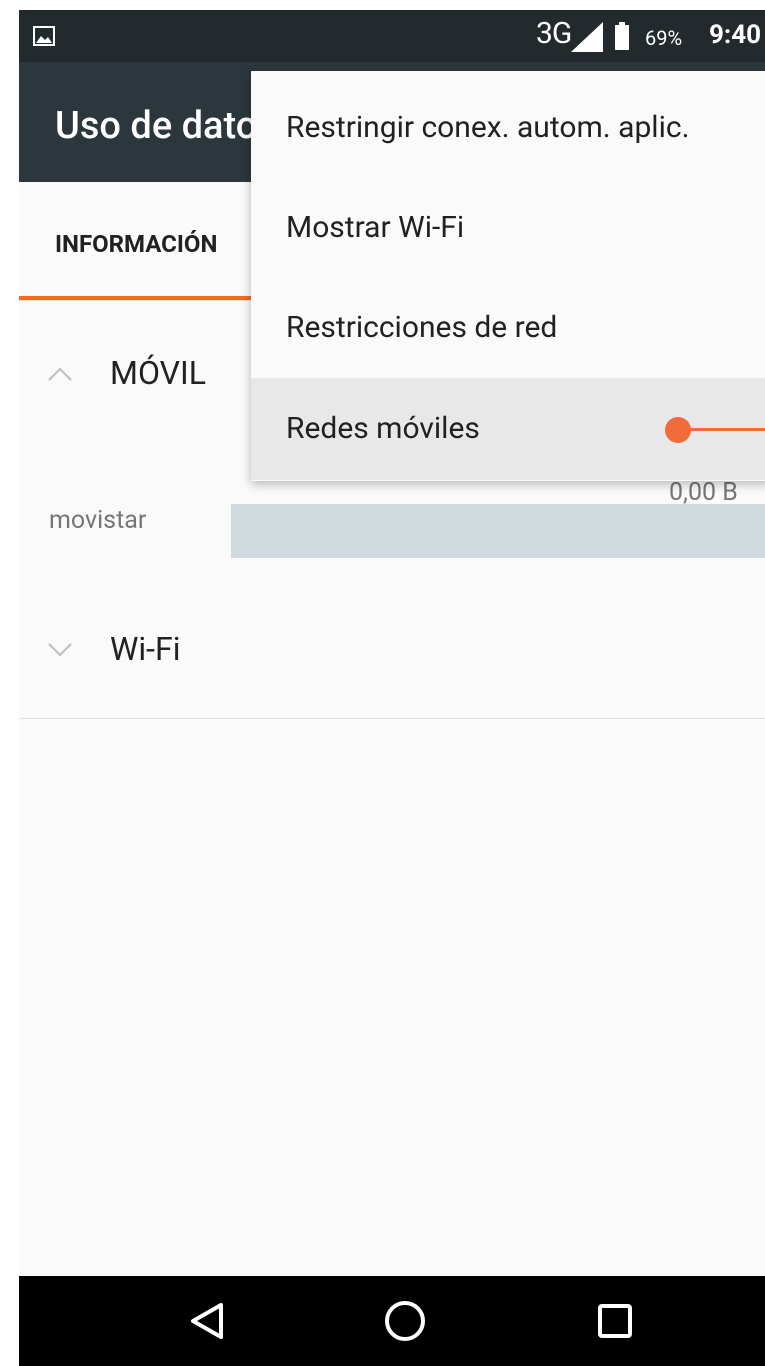 The width and height of the screenshot is (765, 1366). I want to click on menu-item-redes-moviles-label: Redes móviles, so click(383, 428).